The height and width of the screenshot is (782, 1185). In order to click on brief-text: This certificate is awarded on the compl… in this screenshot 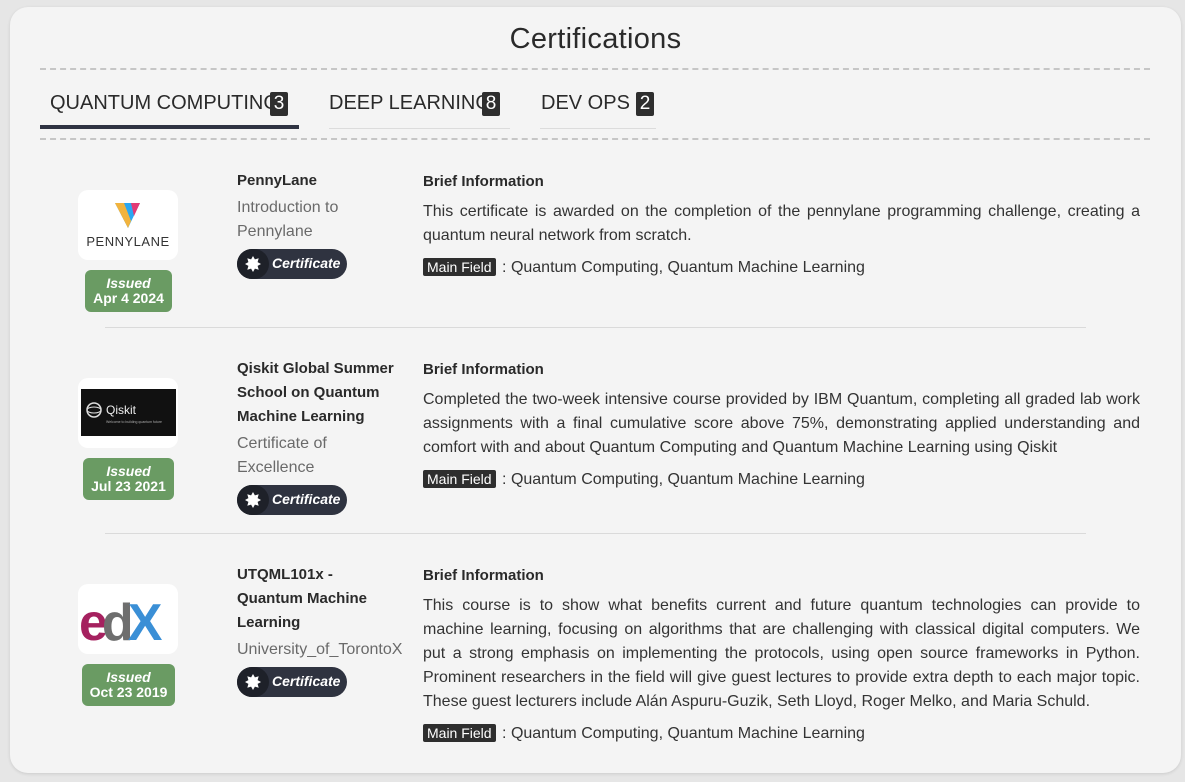, I will do `click(781, 223)`.